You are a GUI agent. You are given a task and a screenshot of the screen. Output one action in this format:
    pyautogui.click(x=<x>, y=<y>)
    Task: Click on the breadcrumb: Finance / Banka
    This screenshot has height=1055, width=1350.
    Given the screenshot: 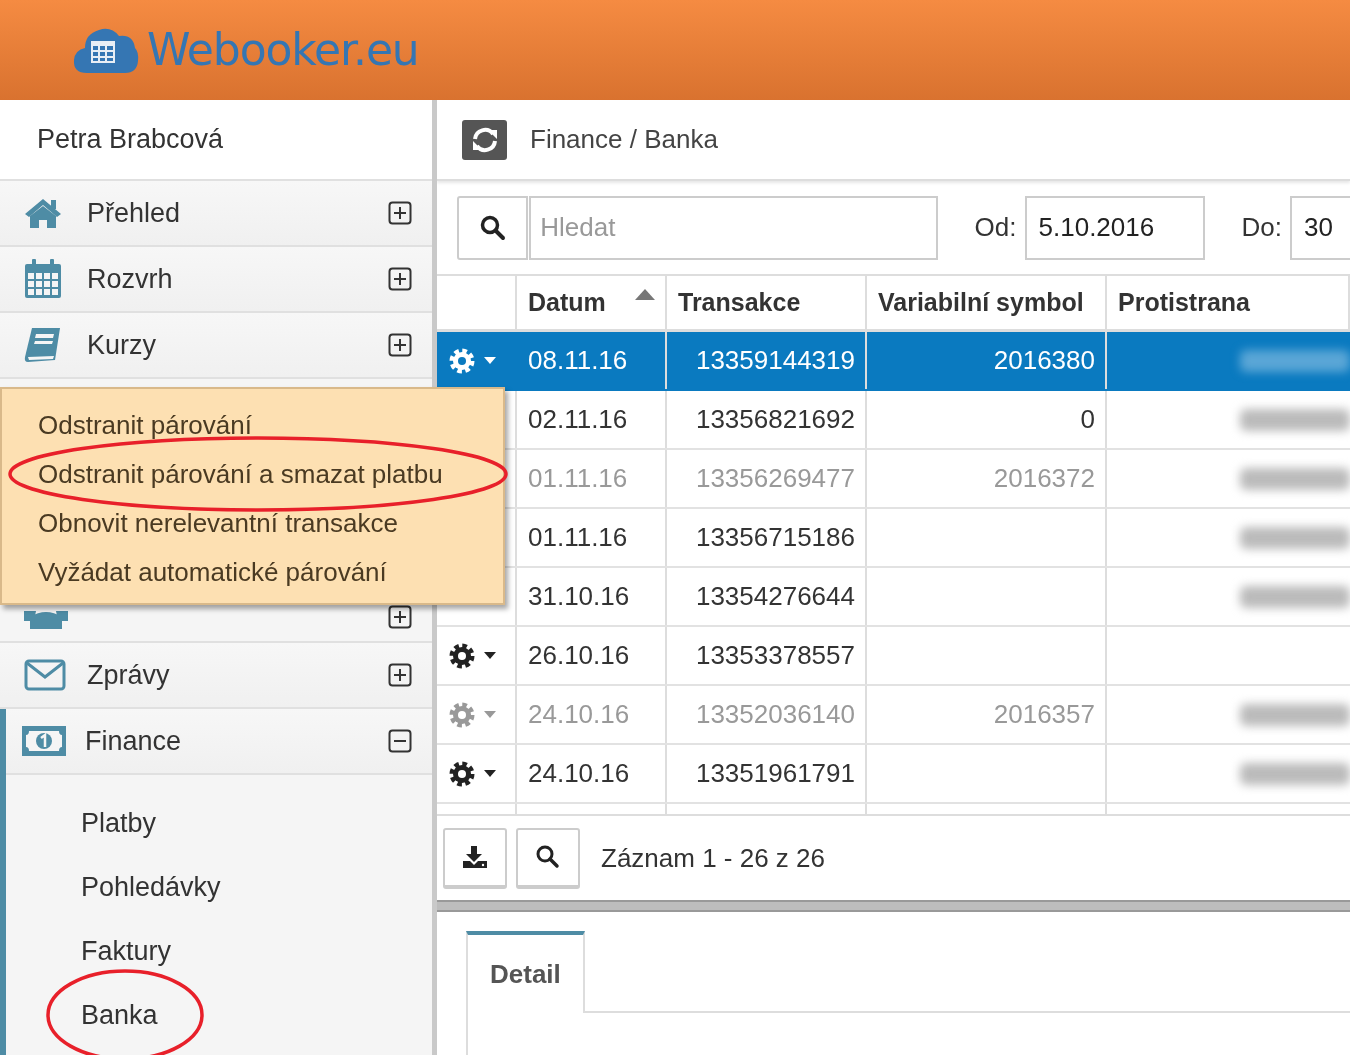 What is the action you would take?
    pyautogui.click(x=624, y=139)
    